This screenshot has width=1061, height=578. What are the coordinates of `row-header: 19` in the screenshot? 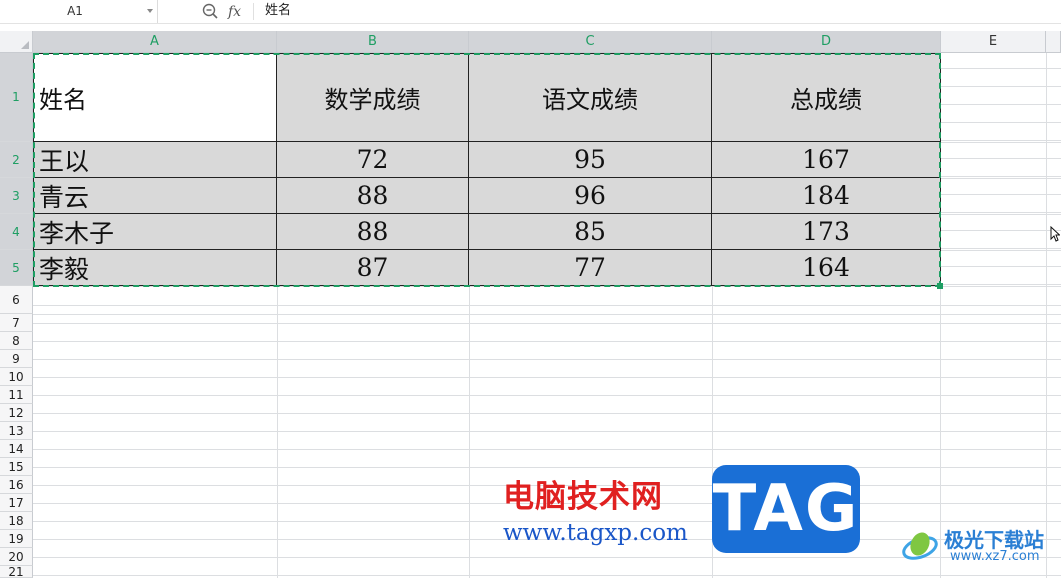 It's located at (16, 539).